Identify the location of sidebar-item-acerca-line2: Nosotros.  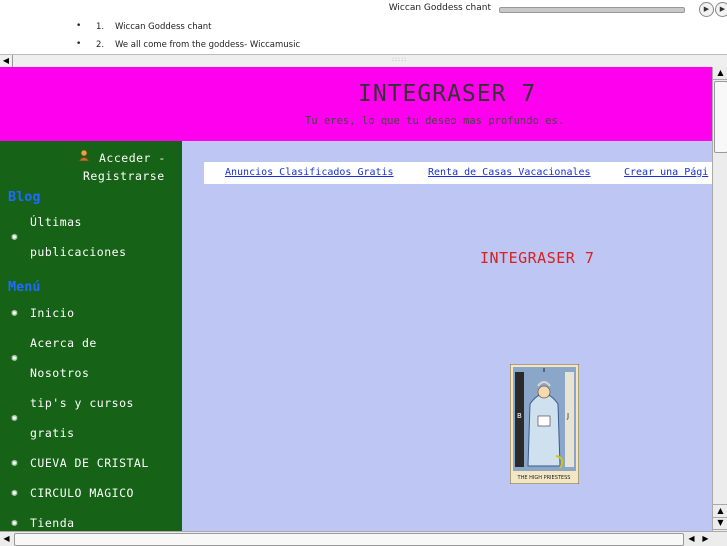
(59, 373).